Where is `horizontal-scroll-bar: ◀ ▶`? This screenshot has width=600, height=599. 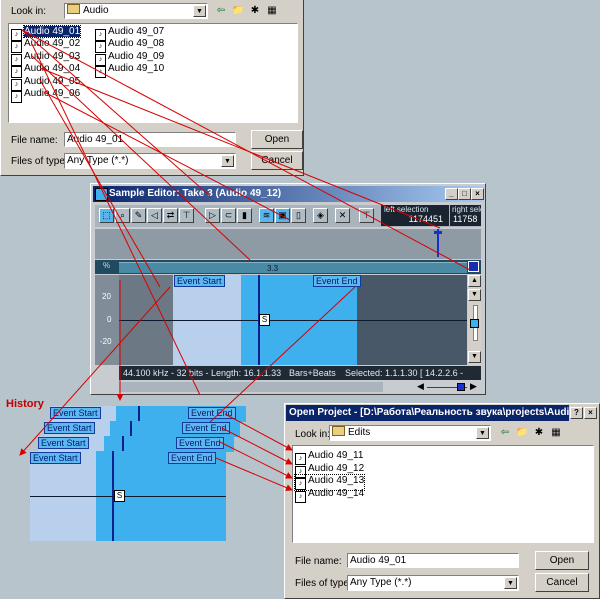 horizontal-scroll-bar: ◀ ▶ is located at coordinates (300, 387).